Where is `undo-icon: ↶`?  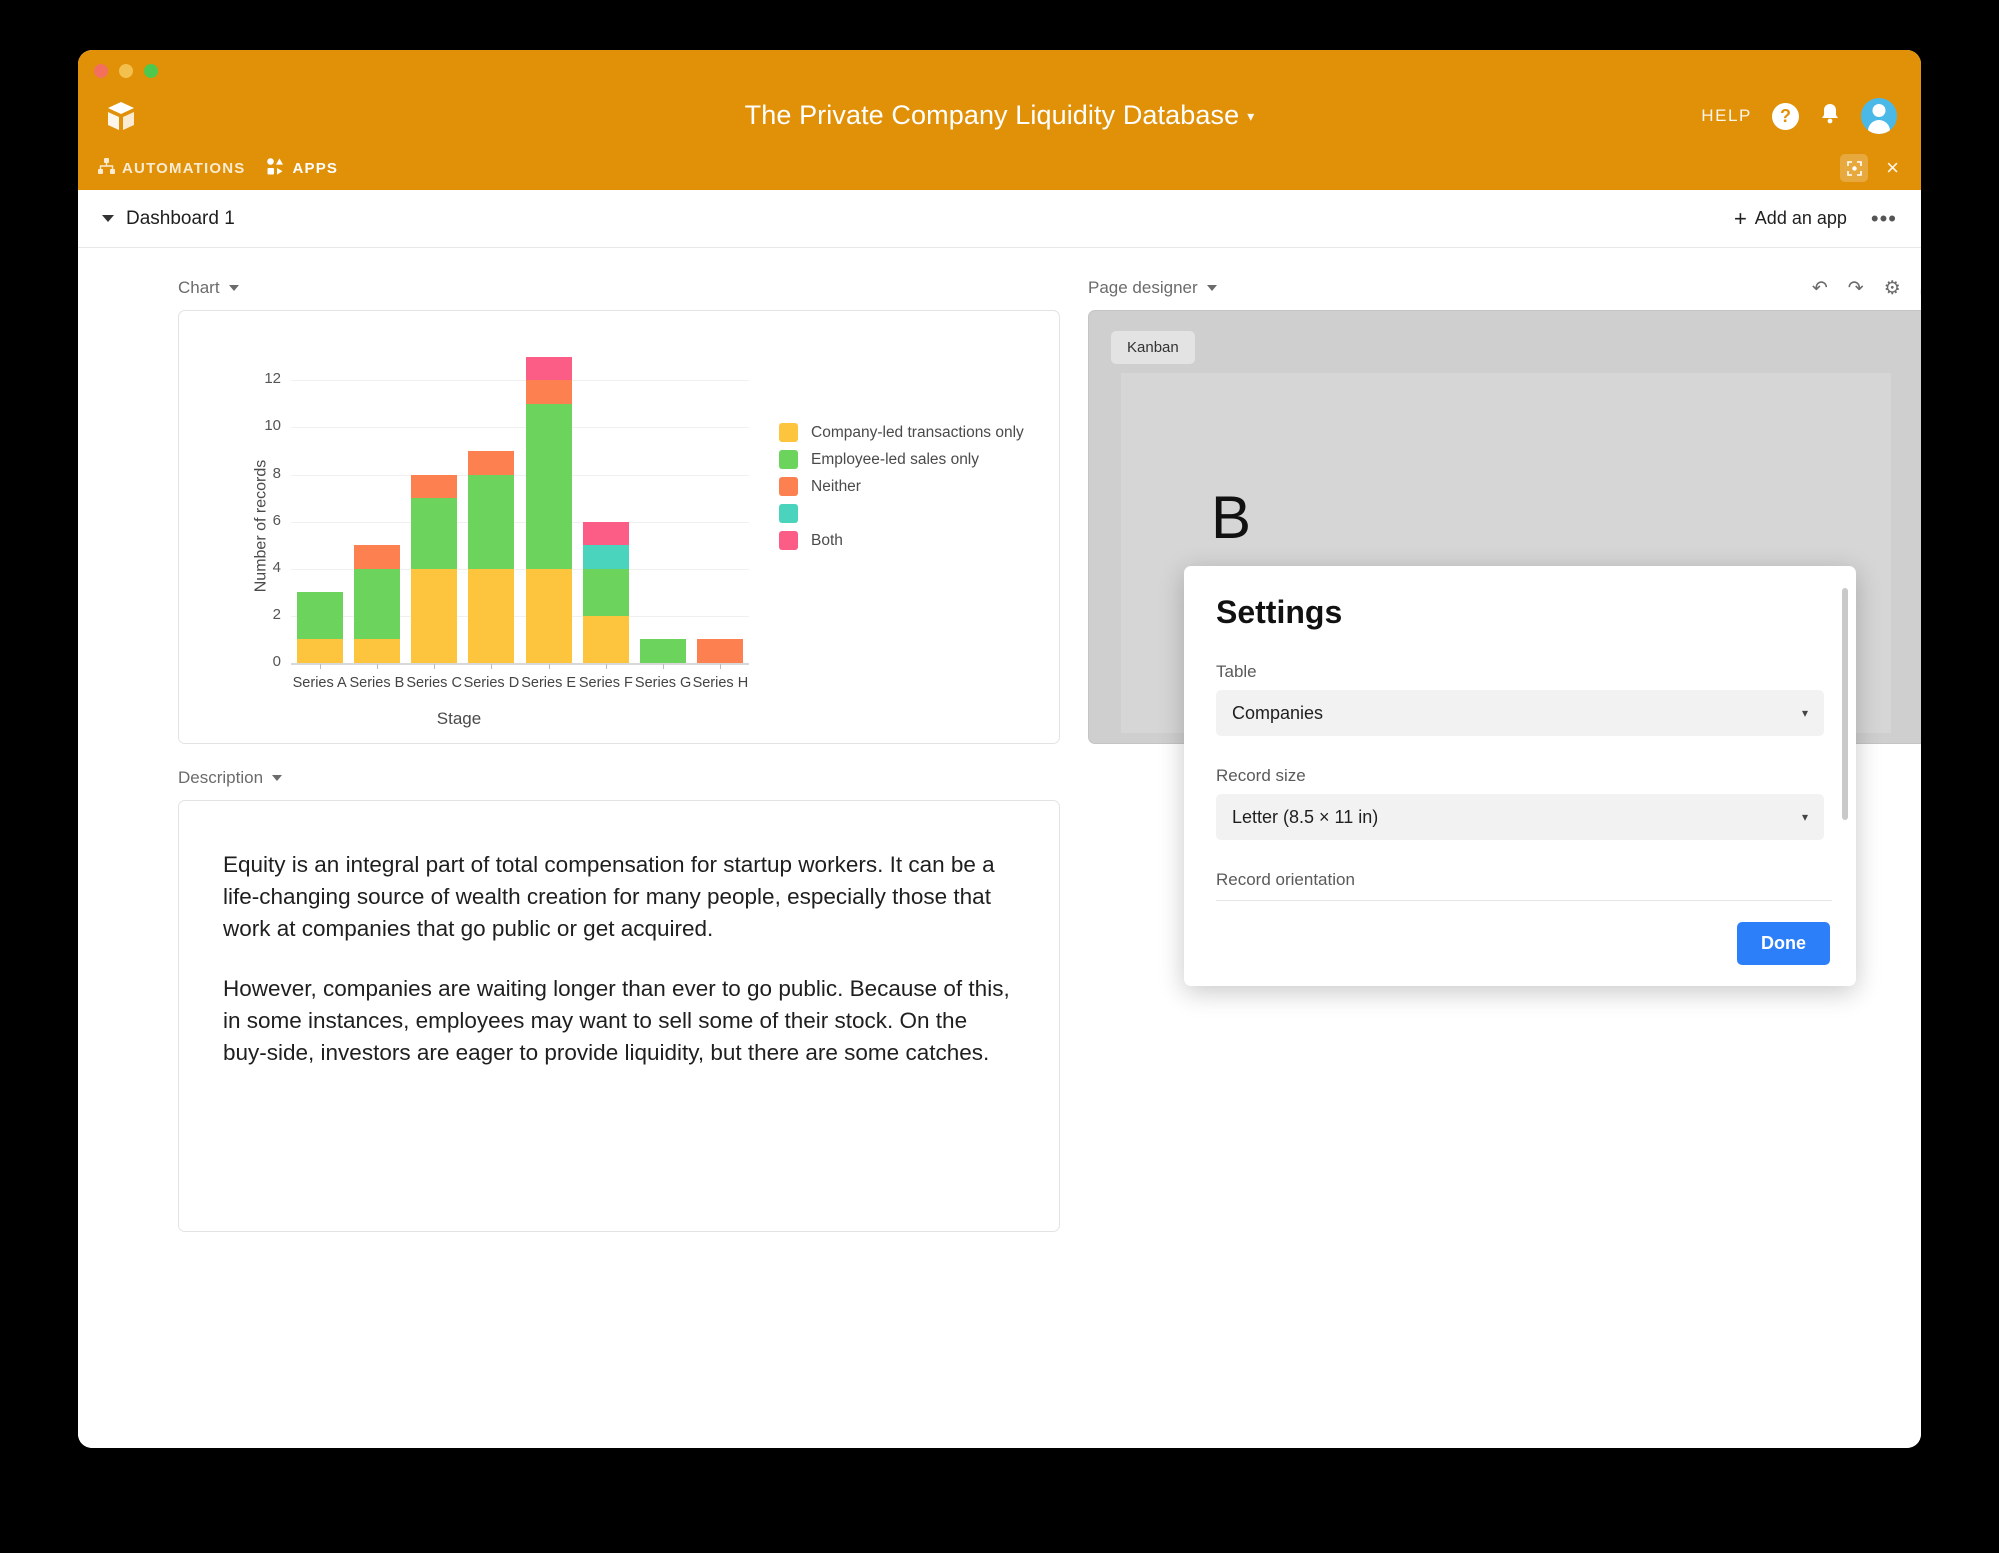 undo-icon: ↶ is located at coordinates (1820, 288).